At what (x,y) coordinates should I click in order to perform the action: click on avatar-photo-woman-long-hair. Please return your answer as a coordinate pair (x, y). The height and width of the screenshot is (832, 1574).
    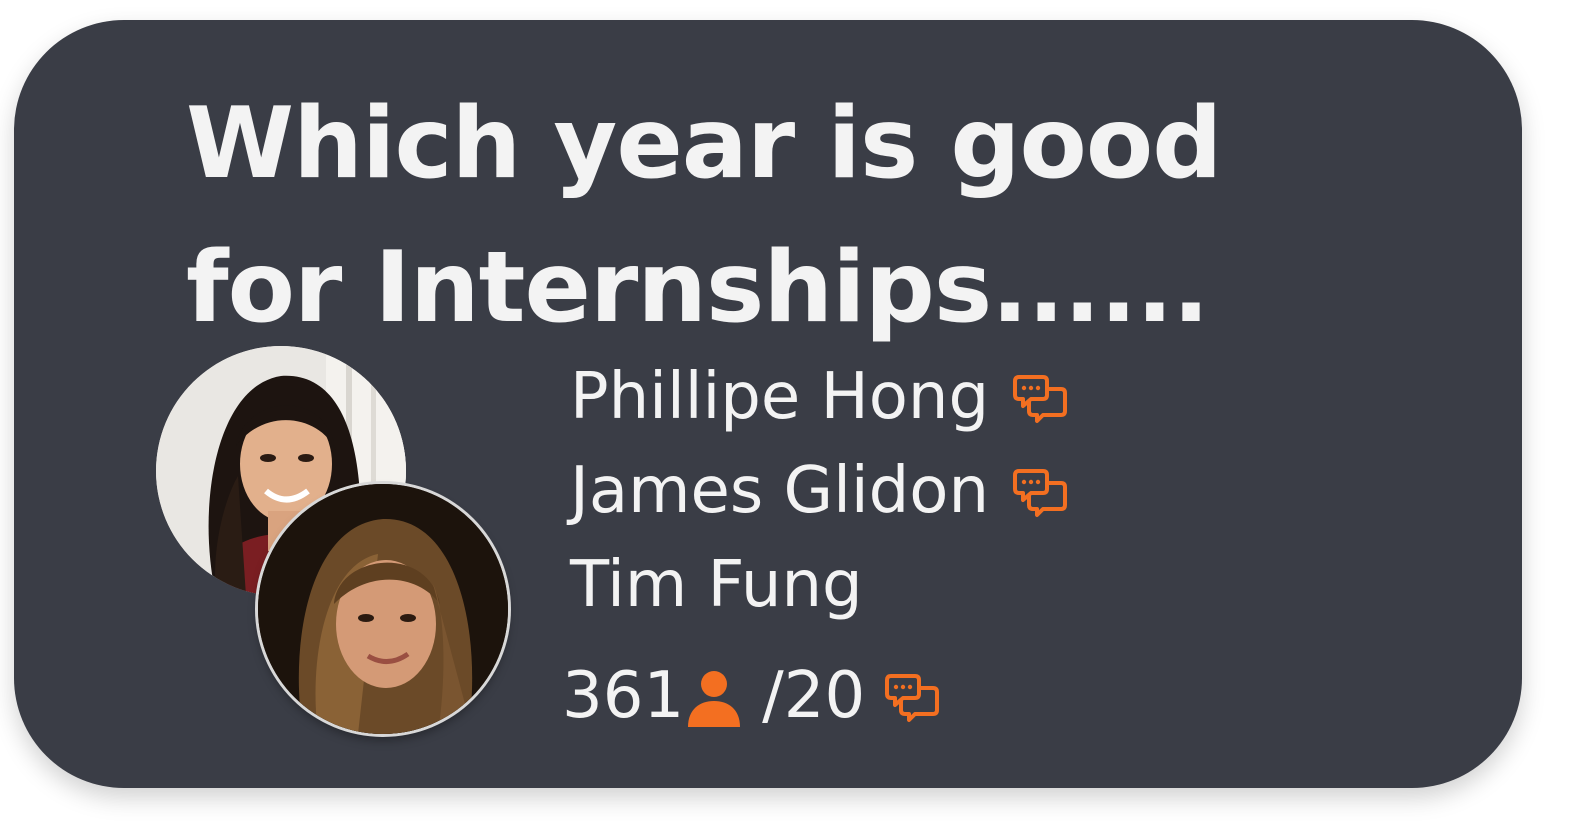
    Looking at the image, I should click on (383, 609).